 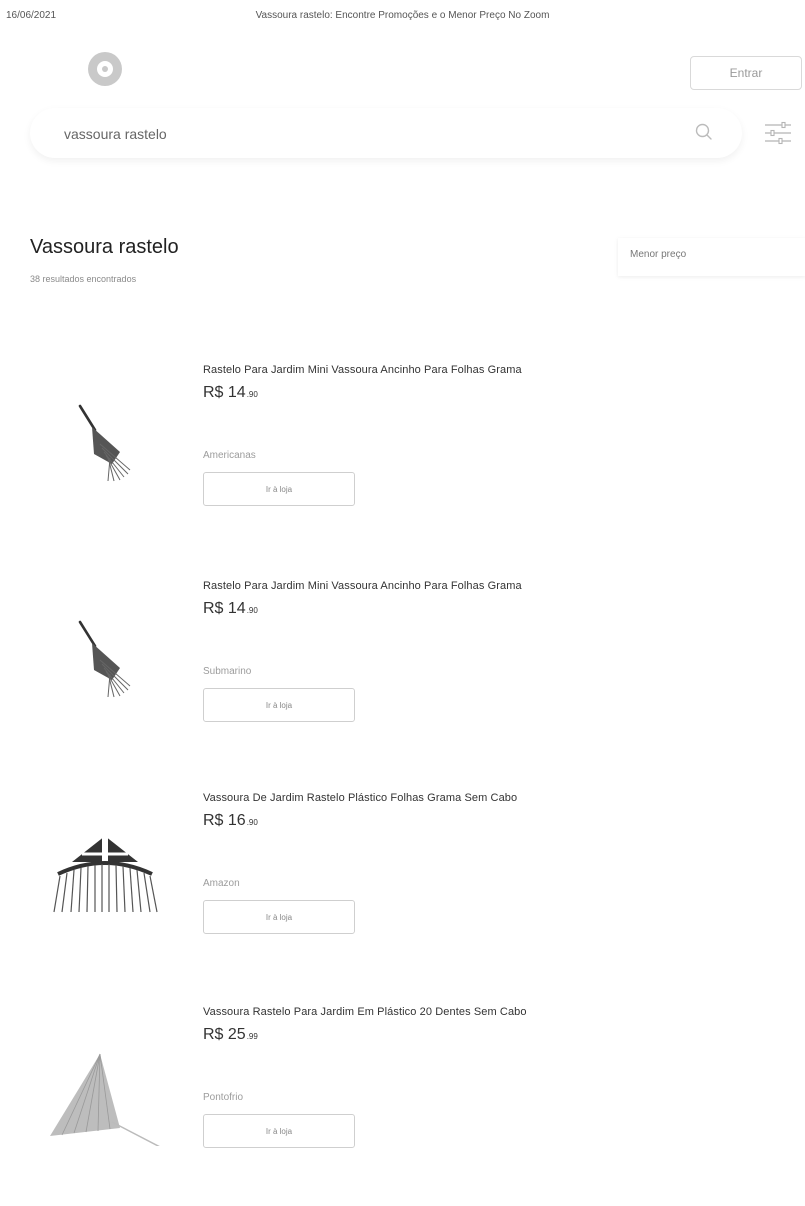 I want to click on search-icon, so click(x=704, y=132).